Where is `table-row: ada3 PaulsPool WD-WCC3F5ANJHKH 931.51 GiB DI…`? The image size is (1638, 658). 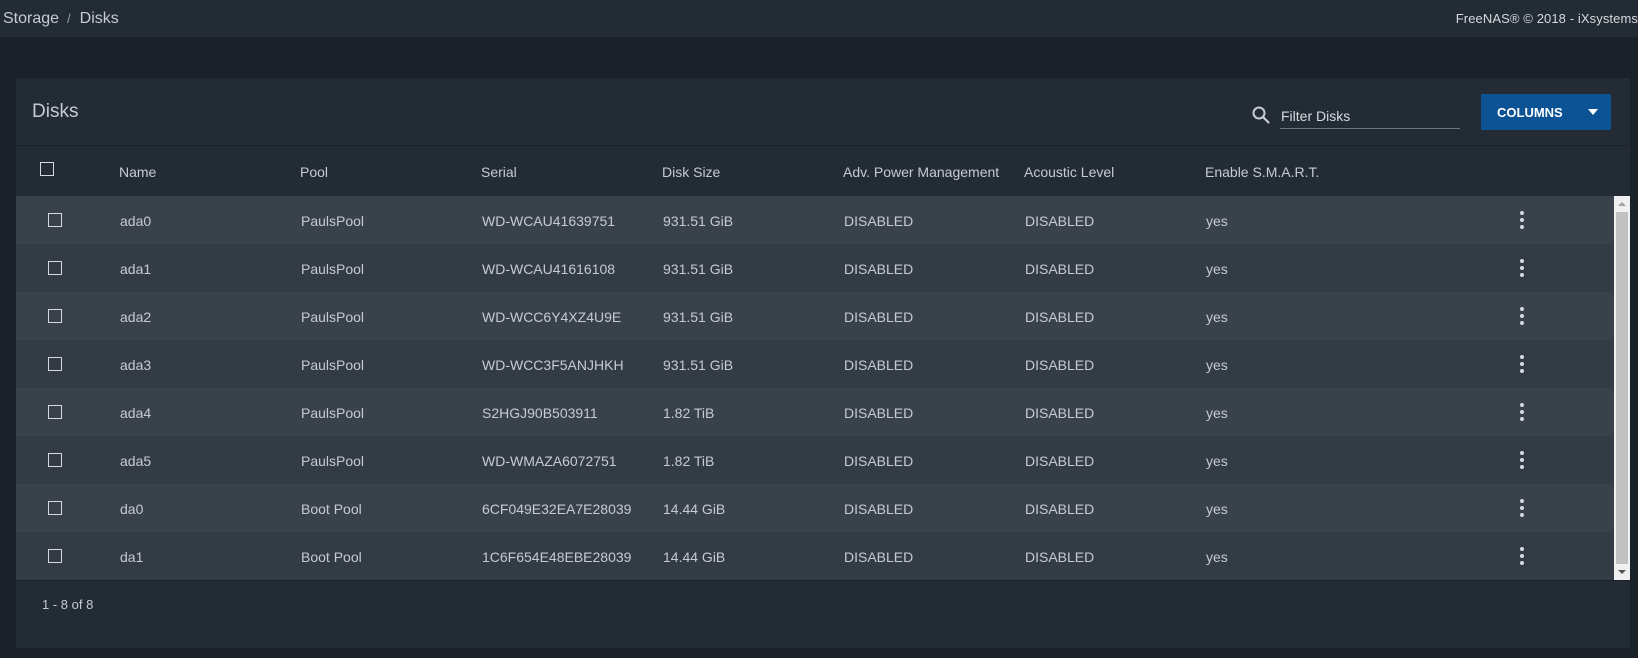 table-row: ada3 PaulsPool WD-WCC3F5ANJHKH 931.51 GiB DI… is located at coordinates (815, 364).